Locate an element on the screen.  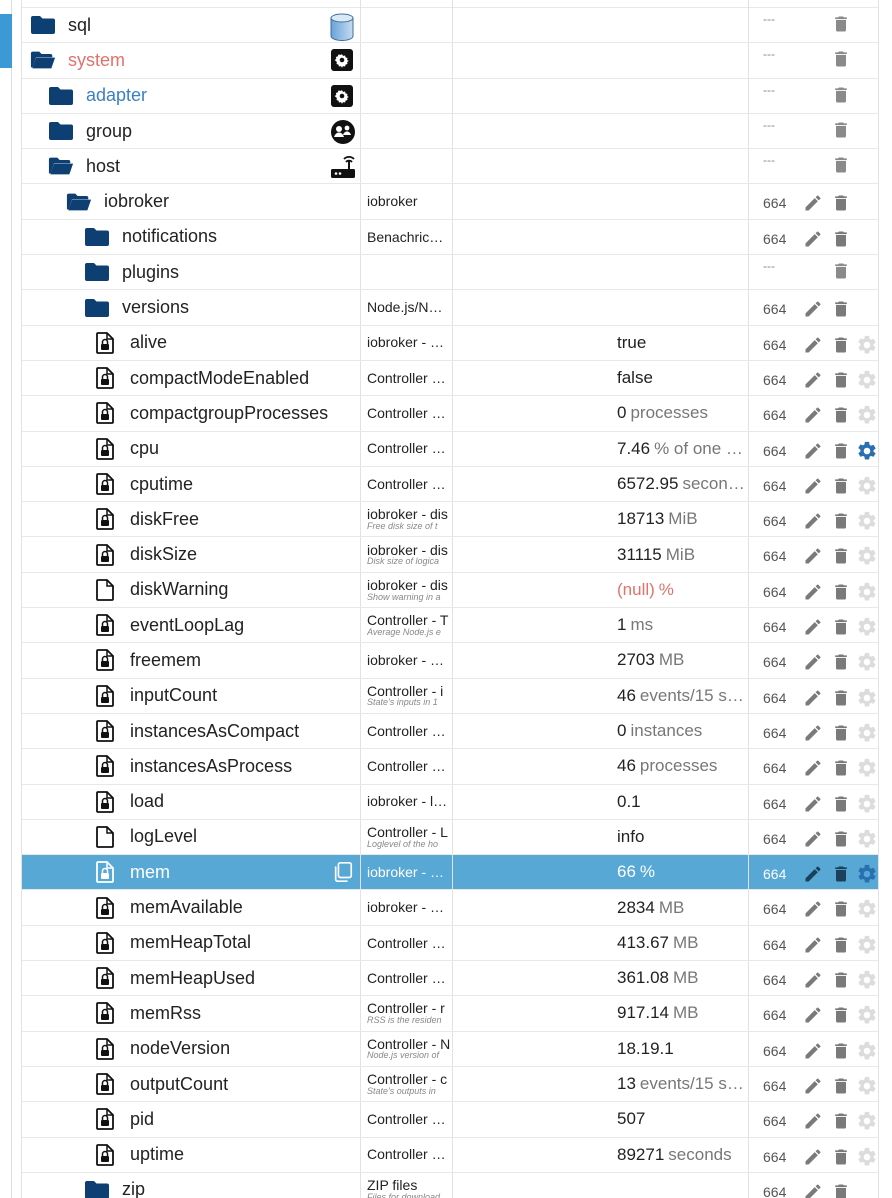
name-cell: compactgroupProcesses is located at coordinates (191, 413).